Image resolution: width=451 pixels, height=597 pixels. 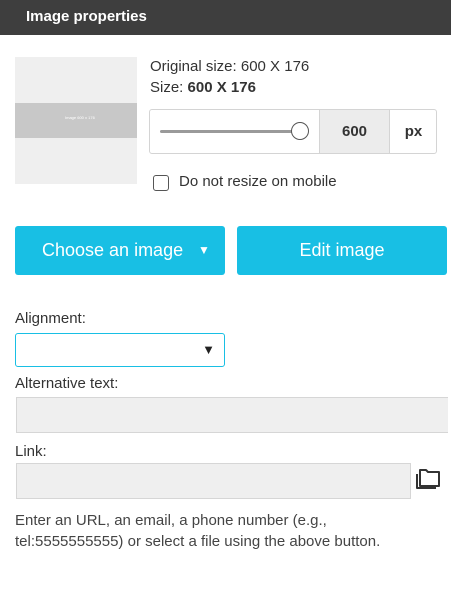 I want to click on panel-title: Image properties, so click(x=86, y=16).